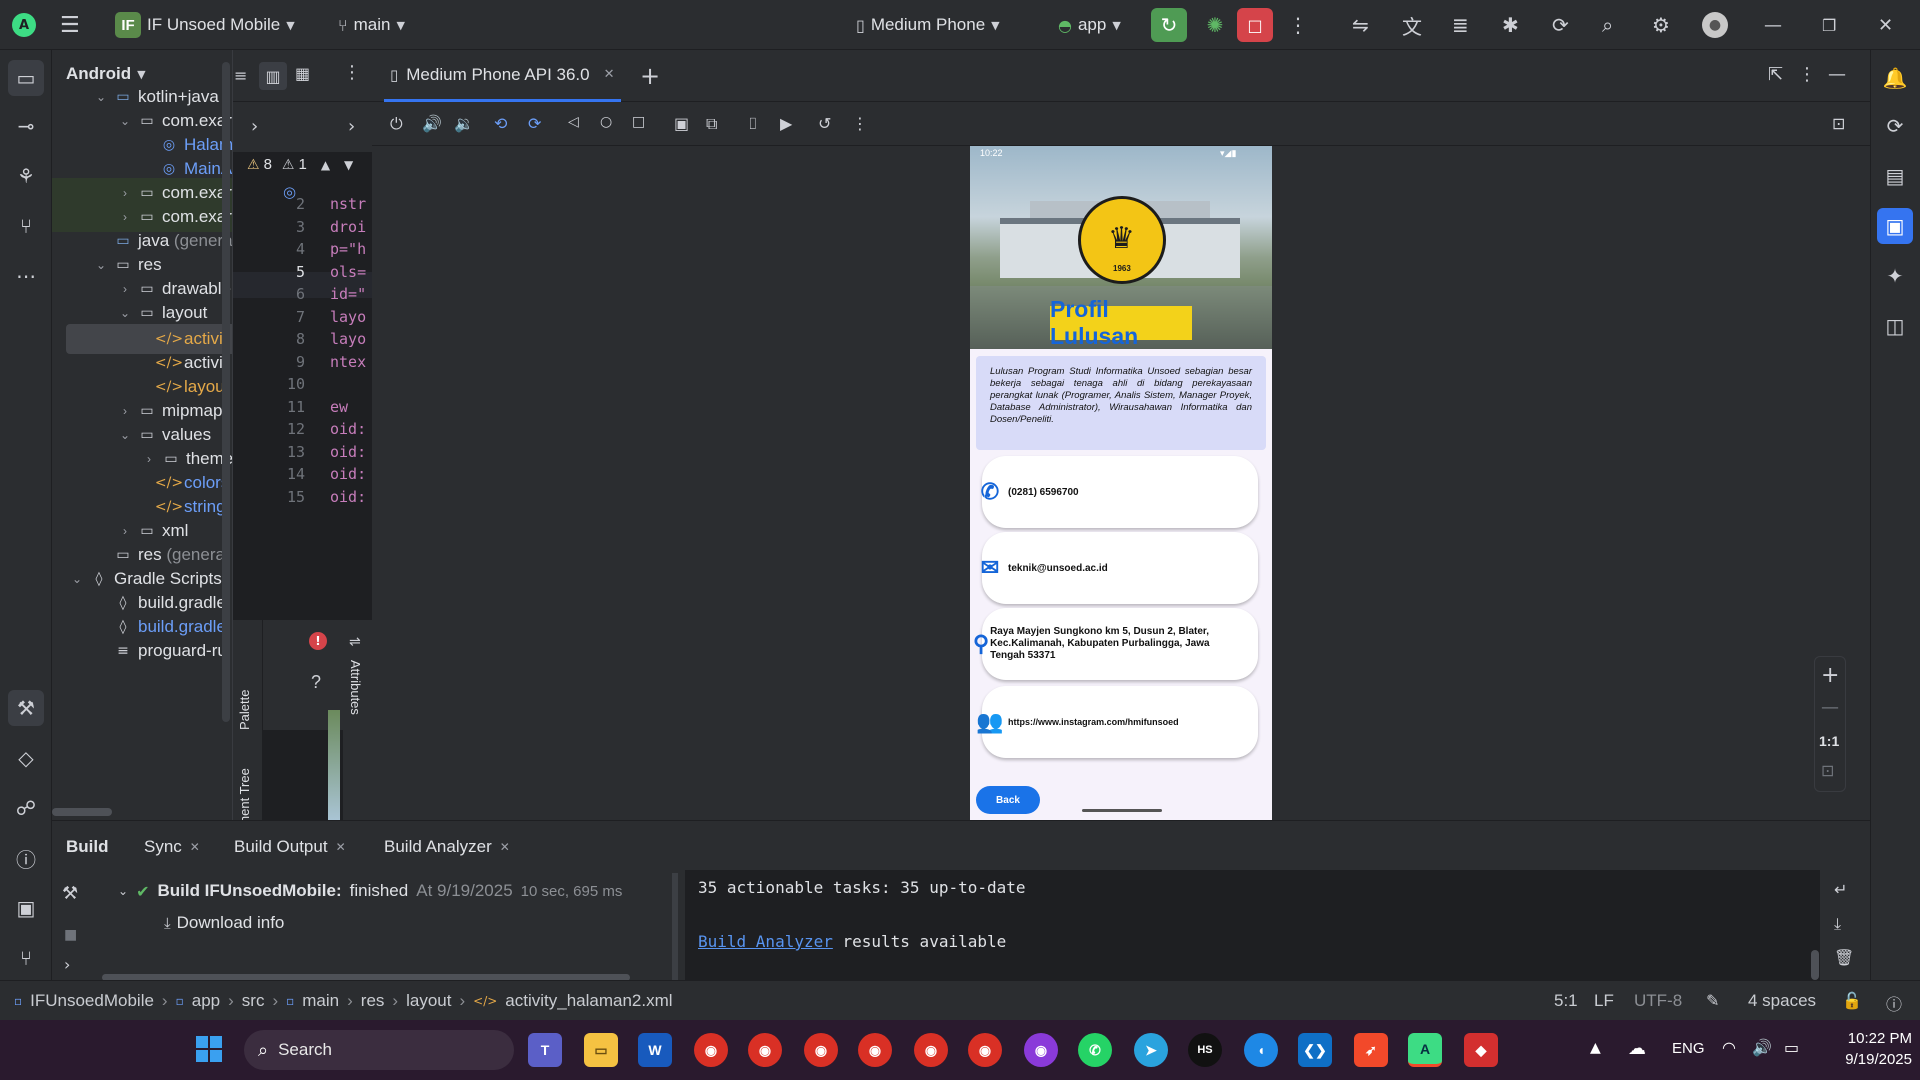 This screenshot has height=1080, width=1920. Describe the element at coordinates (711, 124) in the screenshot. I see `mirror-icon: ⧉` at that location.